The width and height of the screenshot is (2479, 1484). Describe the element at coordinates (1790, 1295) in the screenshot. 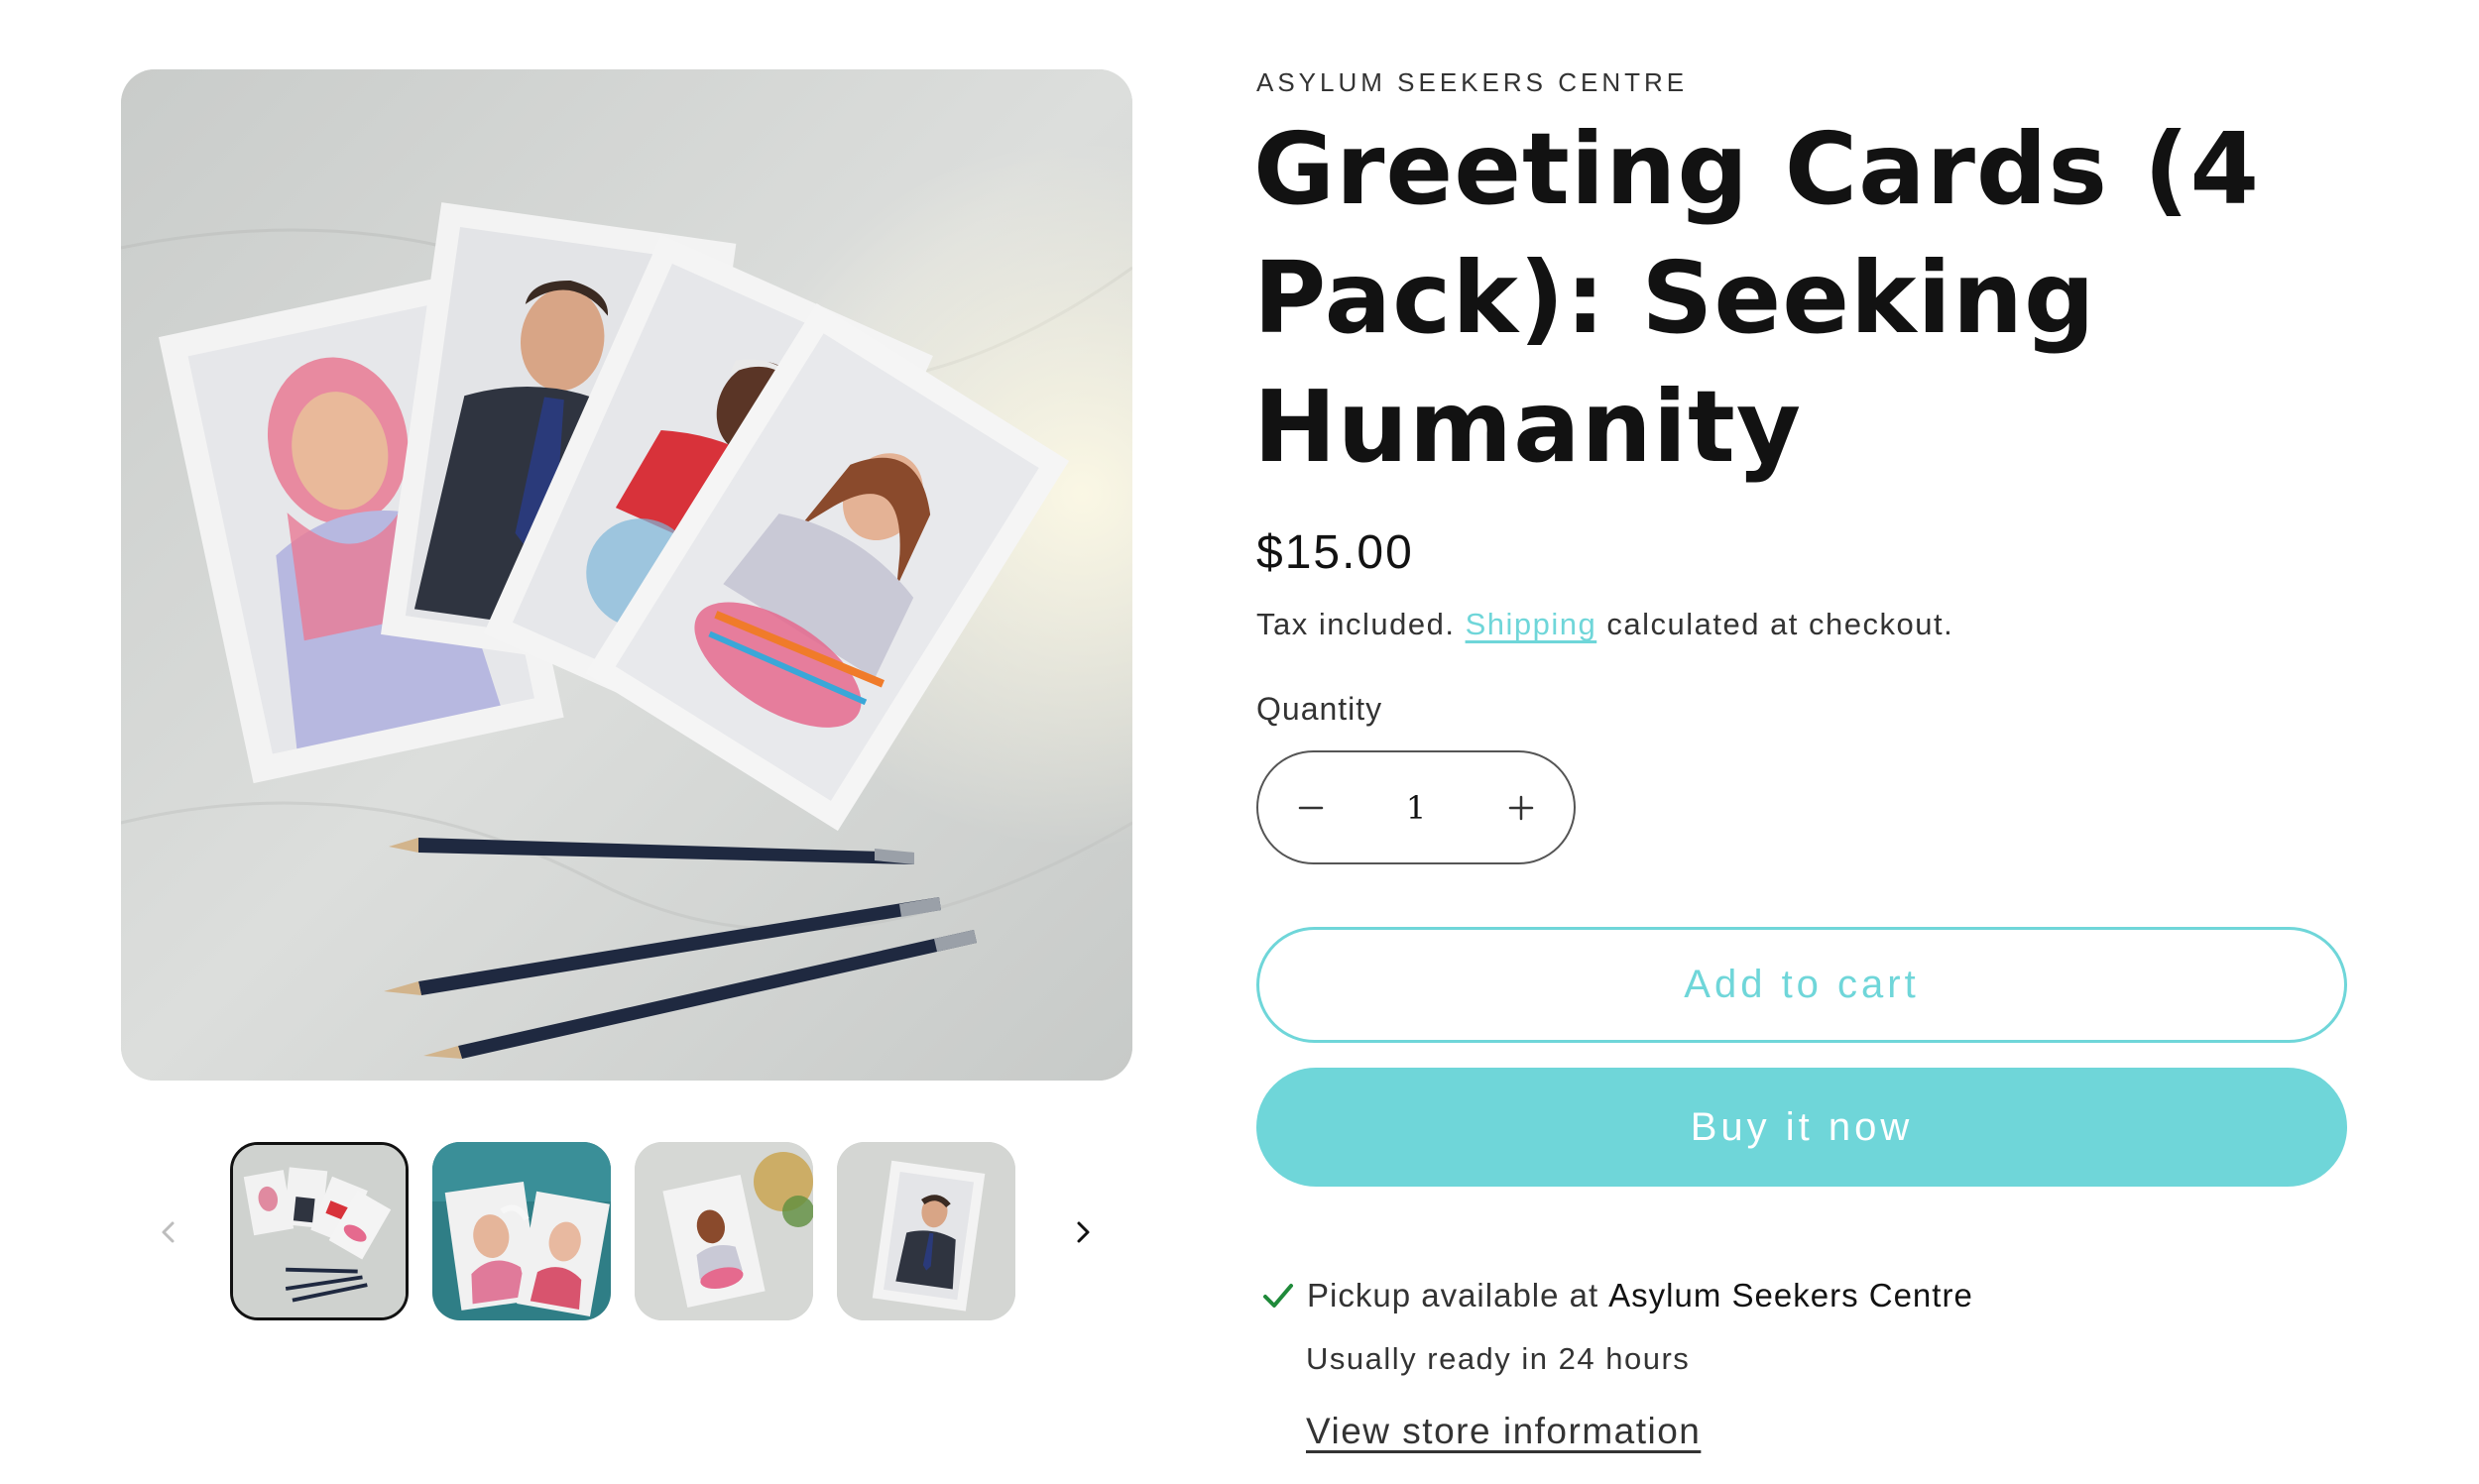

I see `pickup-store-name: Asylum Seekers Centre` at that location.